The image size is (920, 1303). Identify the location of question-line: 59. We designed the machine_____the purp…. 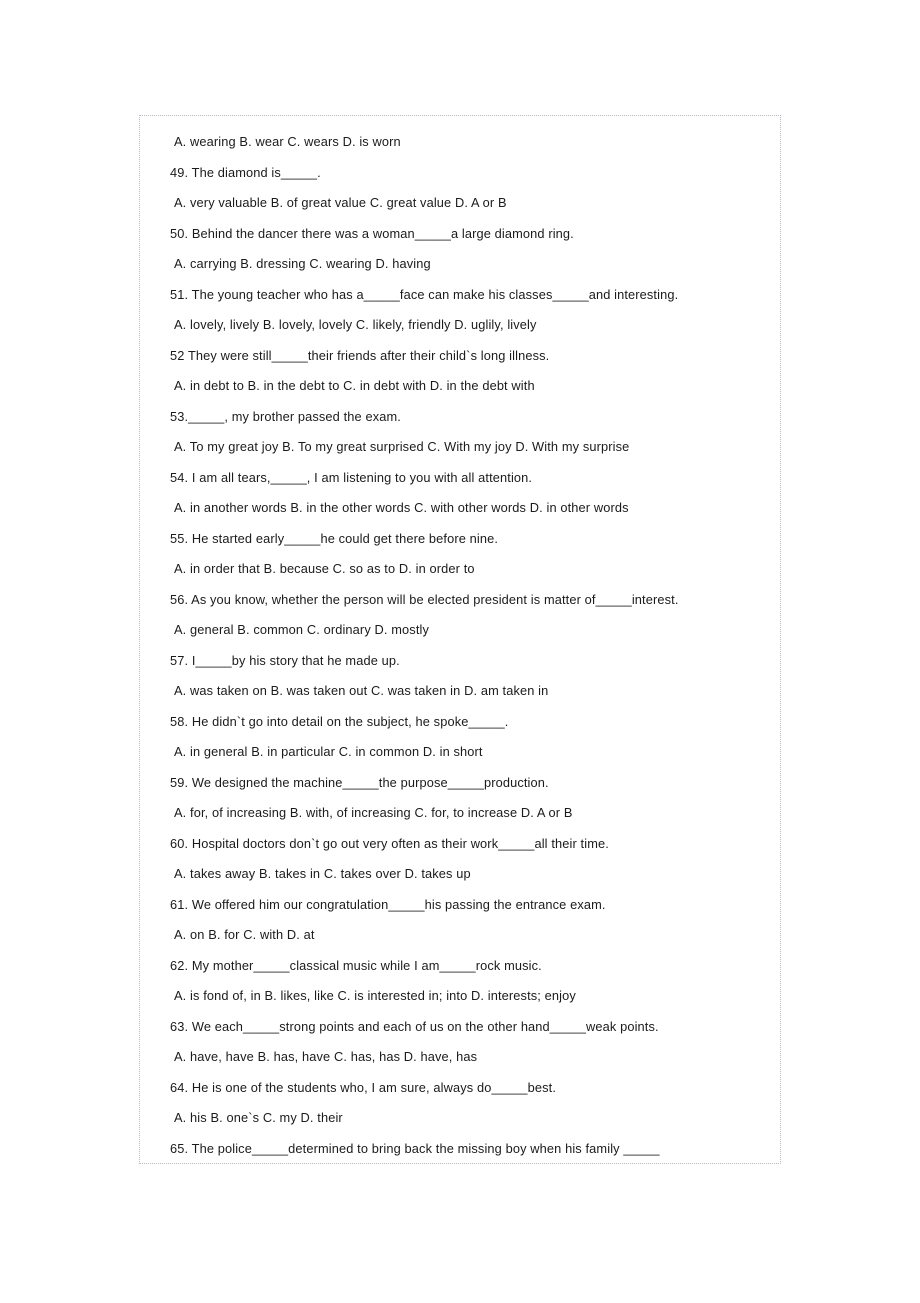
(359, 782).